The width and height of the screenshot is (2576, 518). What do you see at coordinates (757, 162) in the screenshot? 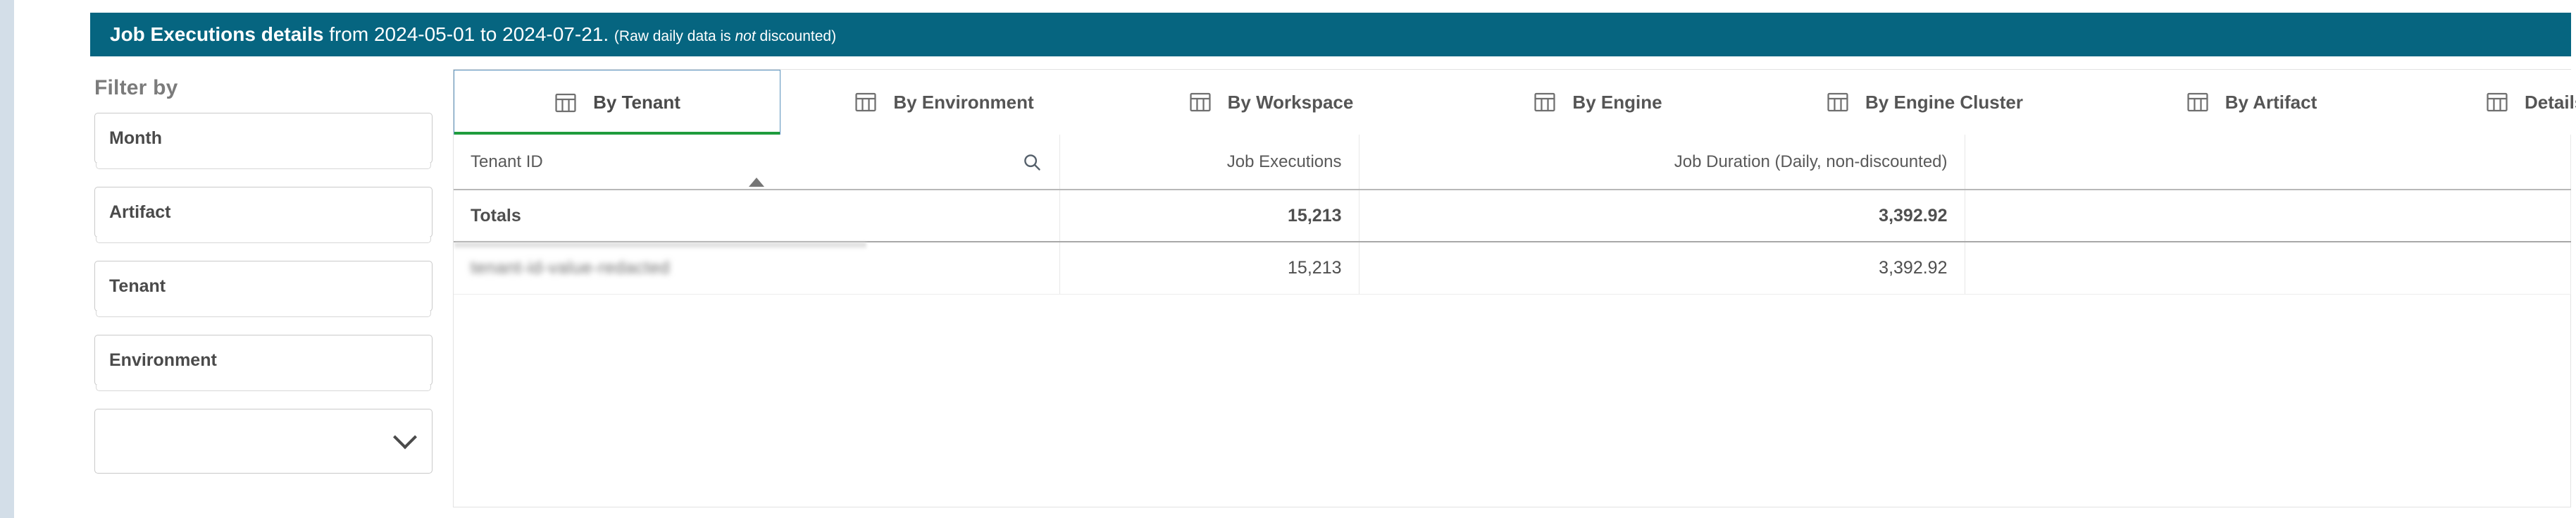
I see `column-header-tenant-id: Tenant ID` at bounding box center [757, 162].